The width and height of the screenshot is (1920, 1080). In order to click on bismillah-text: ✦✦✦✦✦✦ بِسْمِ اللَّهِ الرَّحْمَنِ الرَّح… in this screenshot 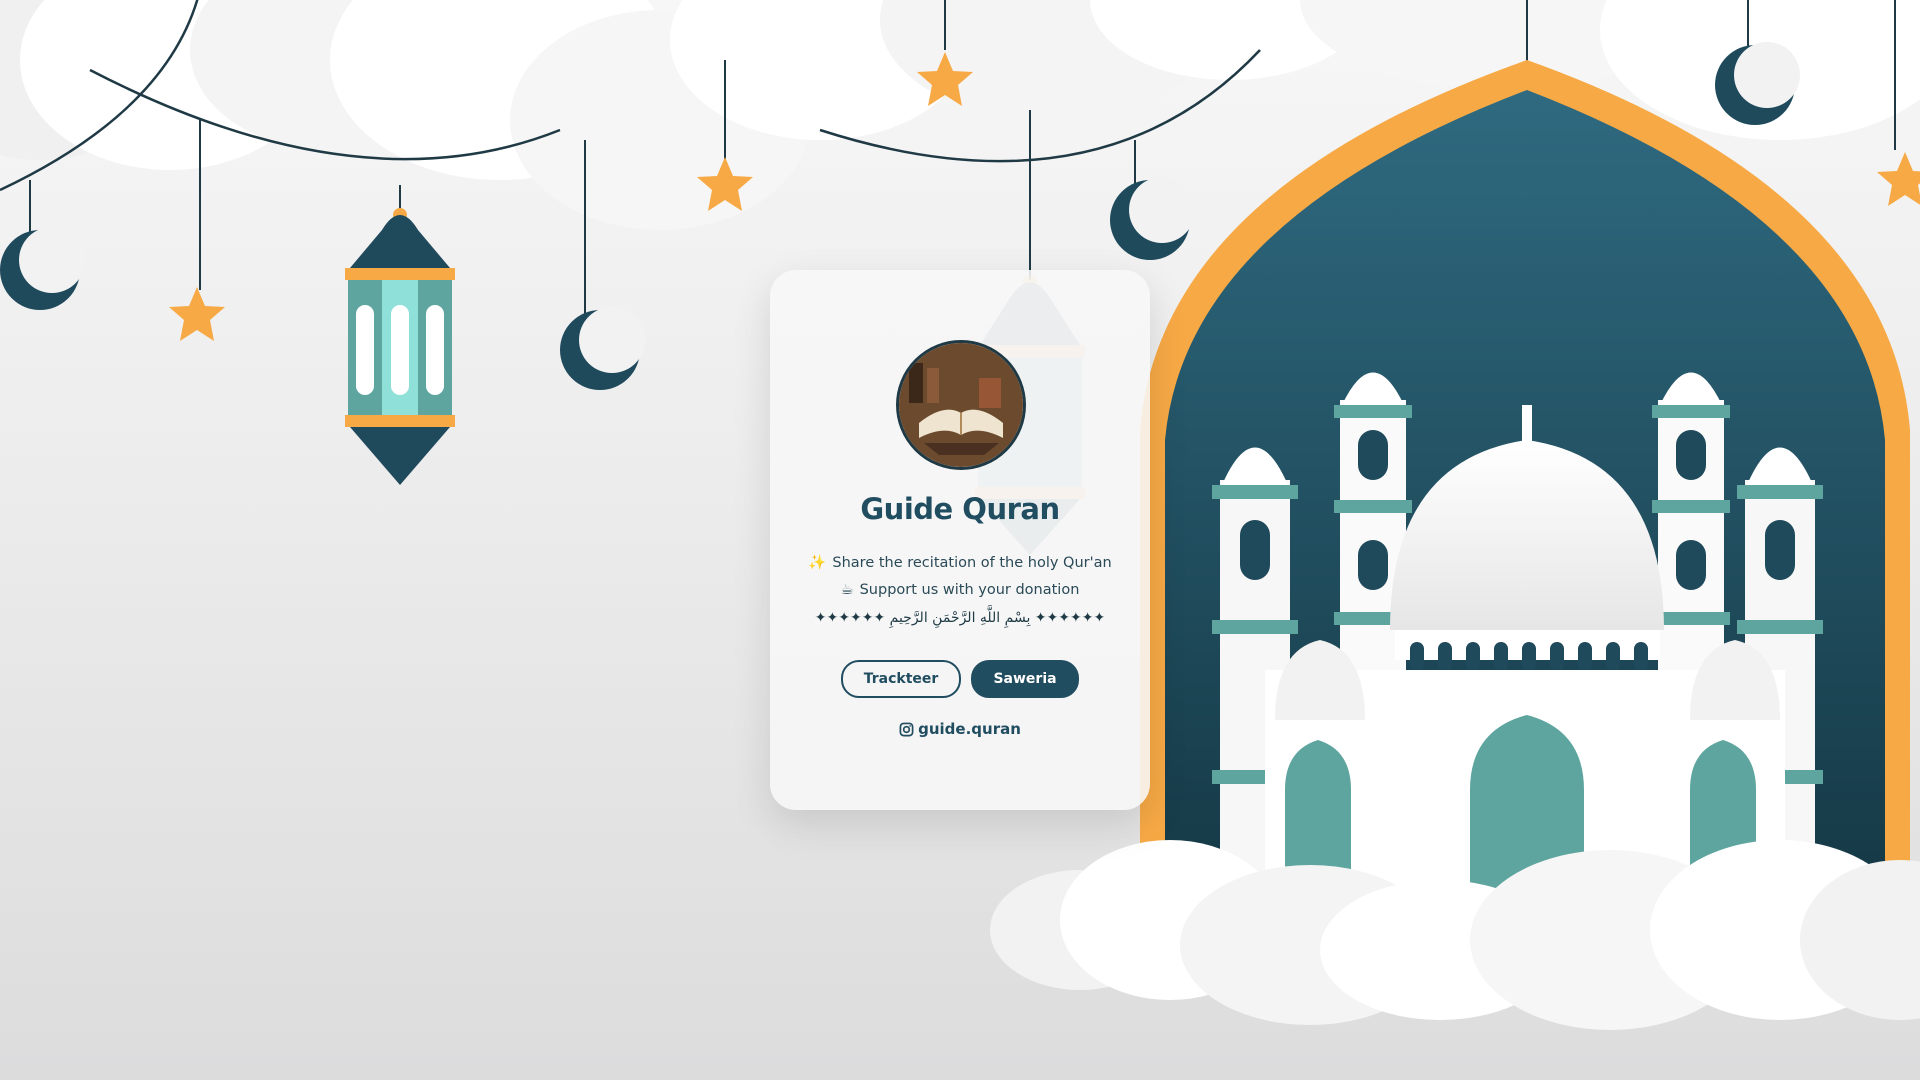, I will do `click(960, 618)`.